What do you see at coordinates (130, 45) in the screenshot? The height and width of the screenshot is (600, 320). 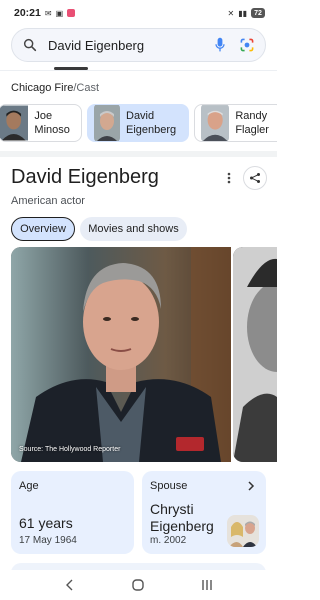 I see `search-input: David Eigenberg` at bounding box center [130, 45].